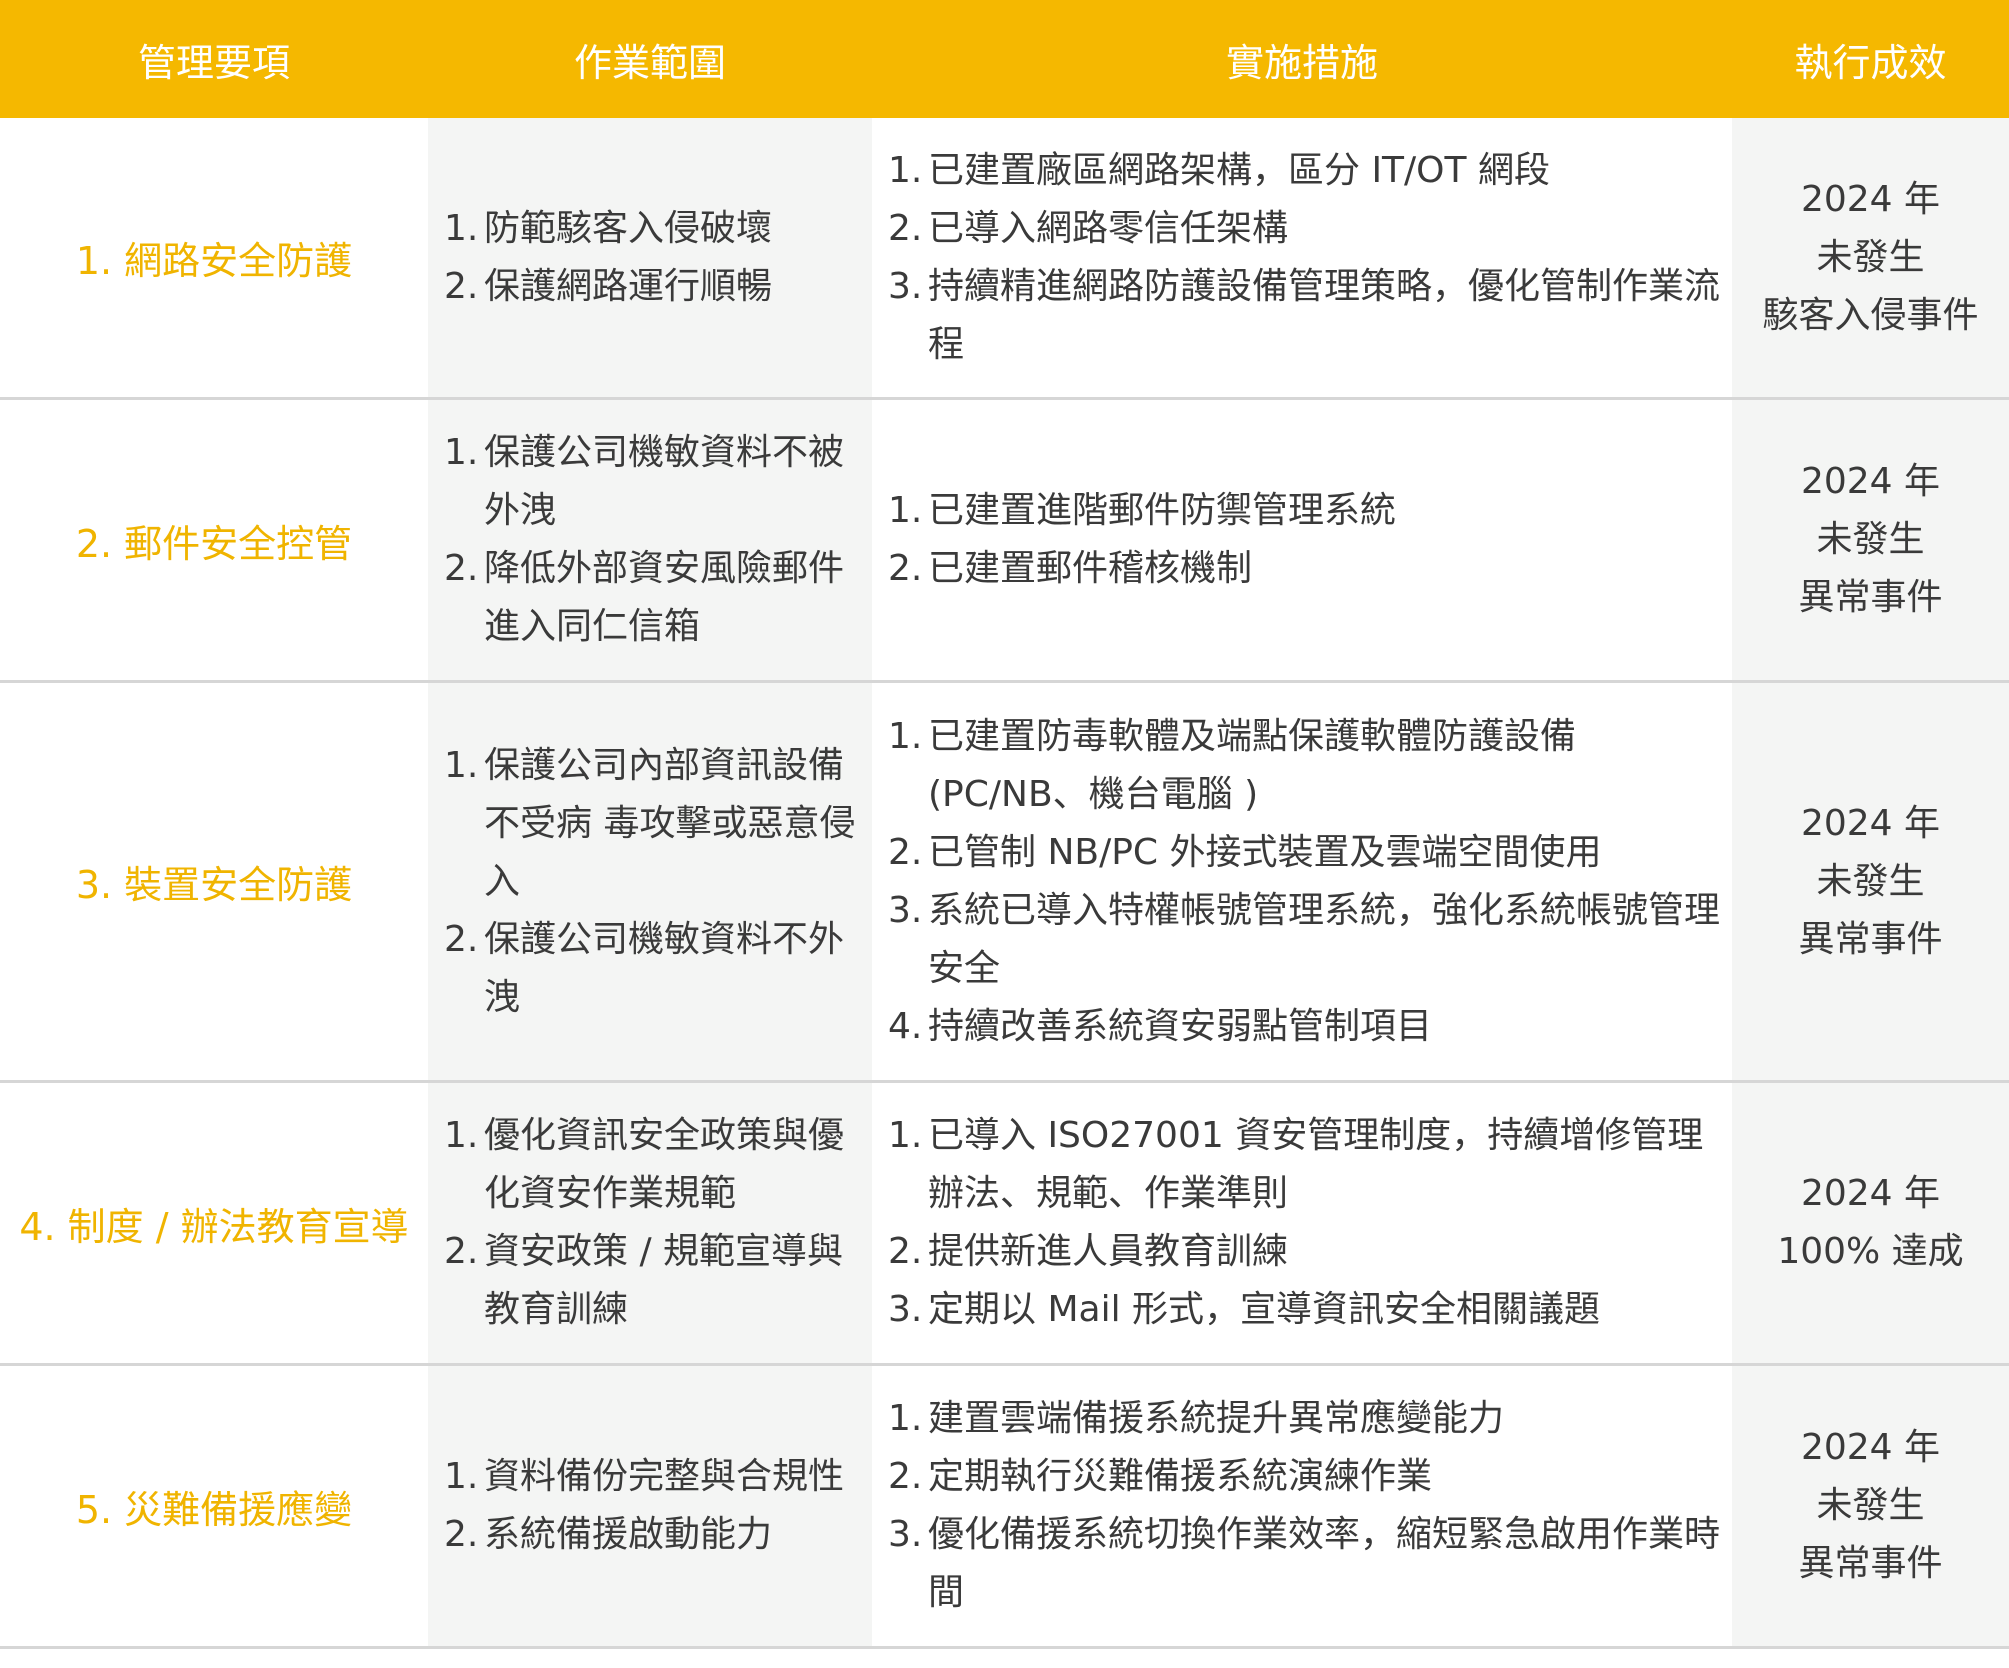 Image resolution: width=2009 pixels, height=1668 pixels. I want to click on management-item-label: 1. 網路安全防護, so click(214, 261).